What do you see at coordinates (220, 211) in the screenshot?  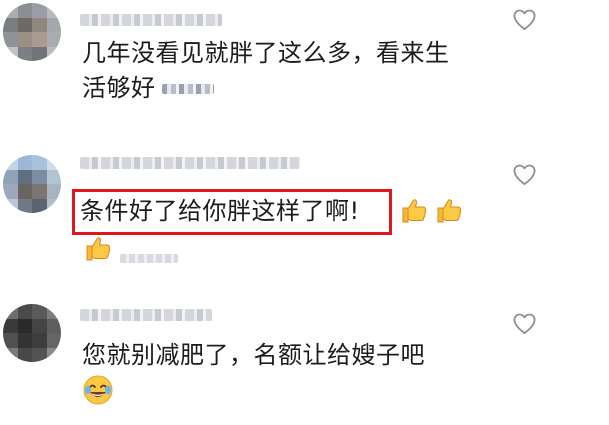 I see `comment-text: 条件好了给你胖这样了啊!` at bounding box center [220, 211].